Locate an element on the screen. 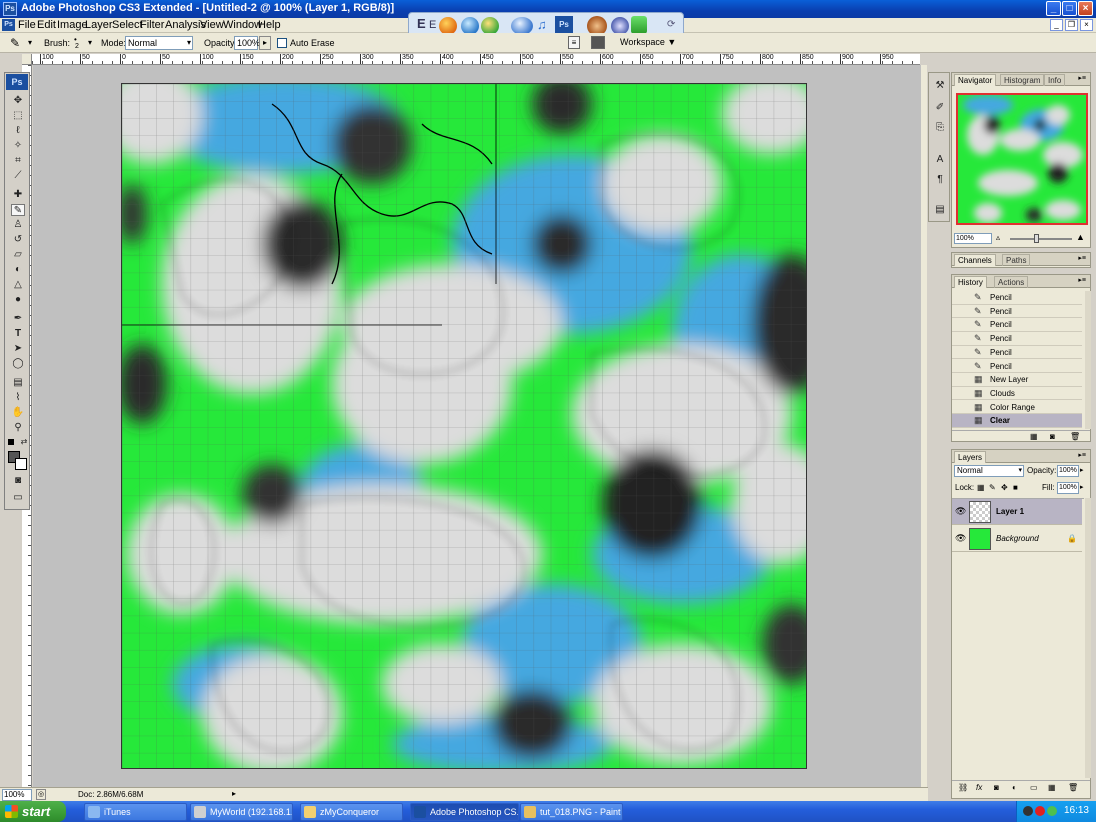 The image size is (1096, 822). history-item: ▦ New Layer is located at coordinates (1017, 380).